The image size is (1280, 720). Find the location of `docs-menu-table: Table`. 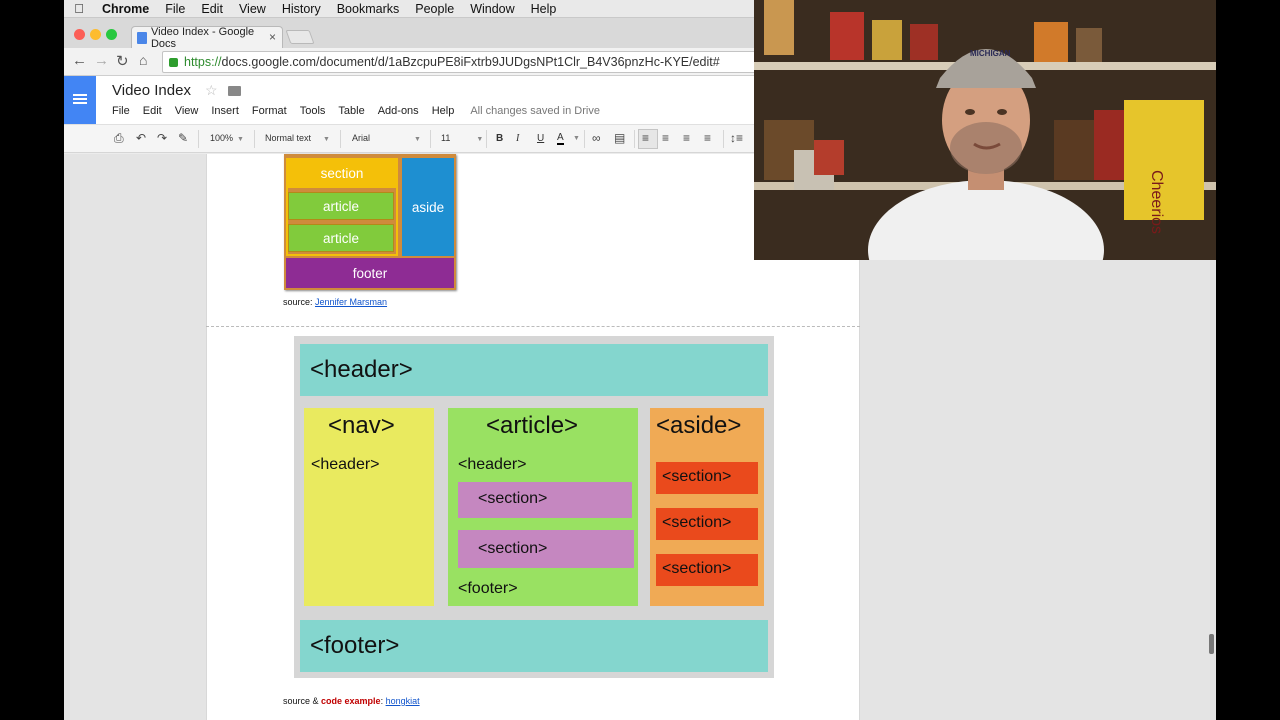

docs-menu-table: Table is located at coordinates (351, 111).